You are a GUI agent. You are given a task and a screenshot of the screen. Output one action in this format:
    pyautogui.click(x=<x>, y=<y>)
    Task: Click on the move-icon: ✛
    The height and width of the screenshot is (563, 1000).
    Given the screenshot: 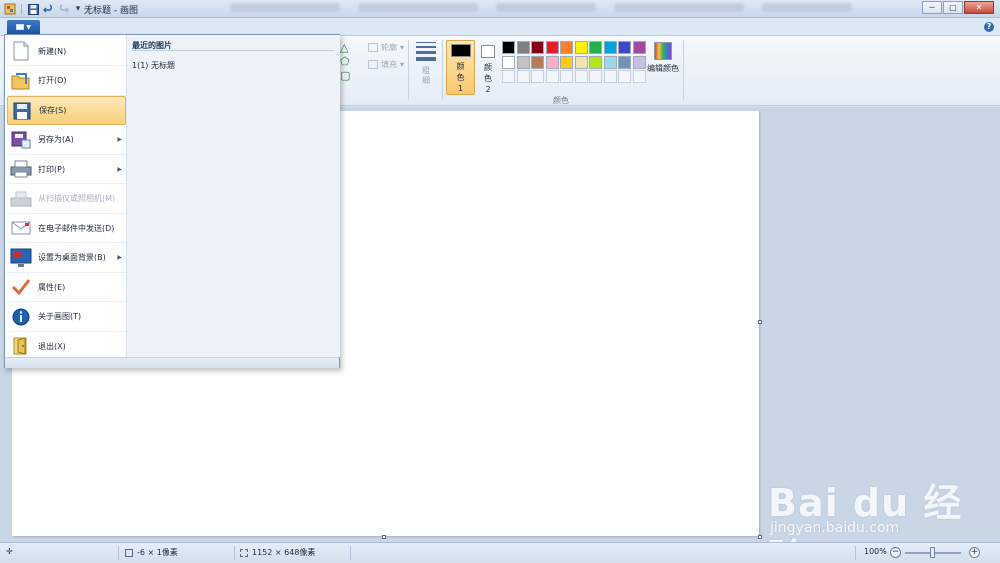 What is the action you would take?
    pyautogui.click(x=9, y=551)
    